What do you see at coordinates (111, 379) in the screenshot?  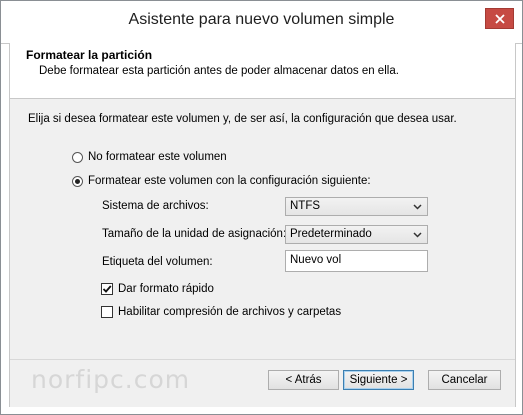 I see `watermark: norfipc.com` at bounding box center [111, 379].